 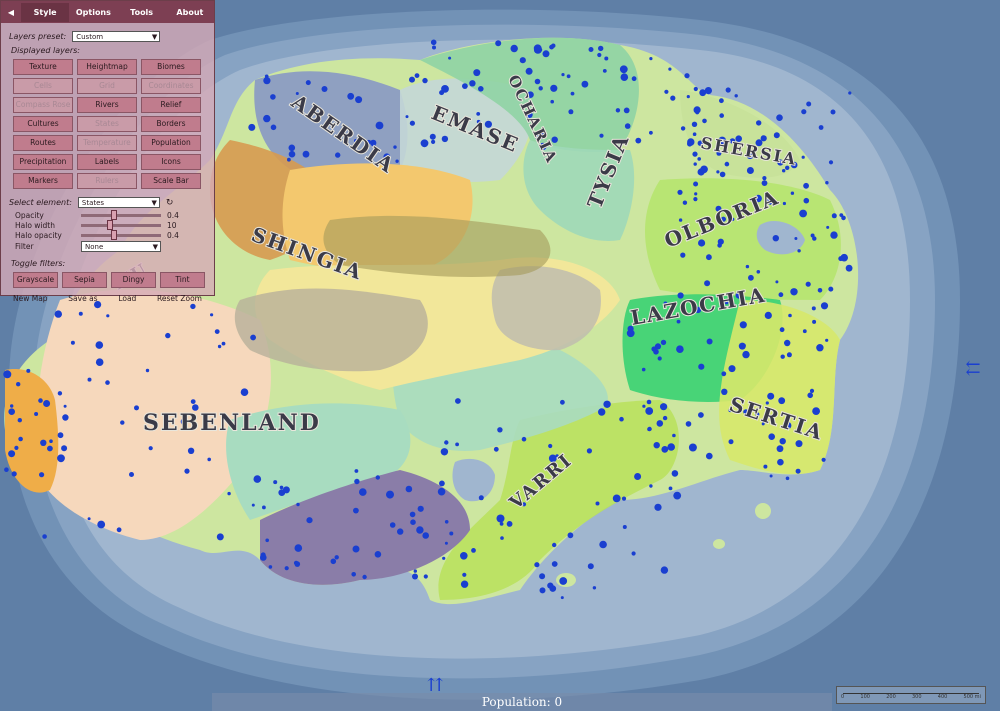 I want to click on layer-button-routes: Routes, so click(x=43, y=143).